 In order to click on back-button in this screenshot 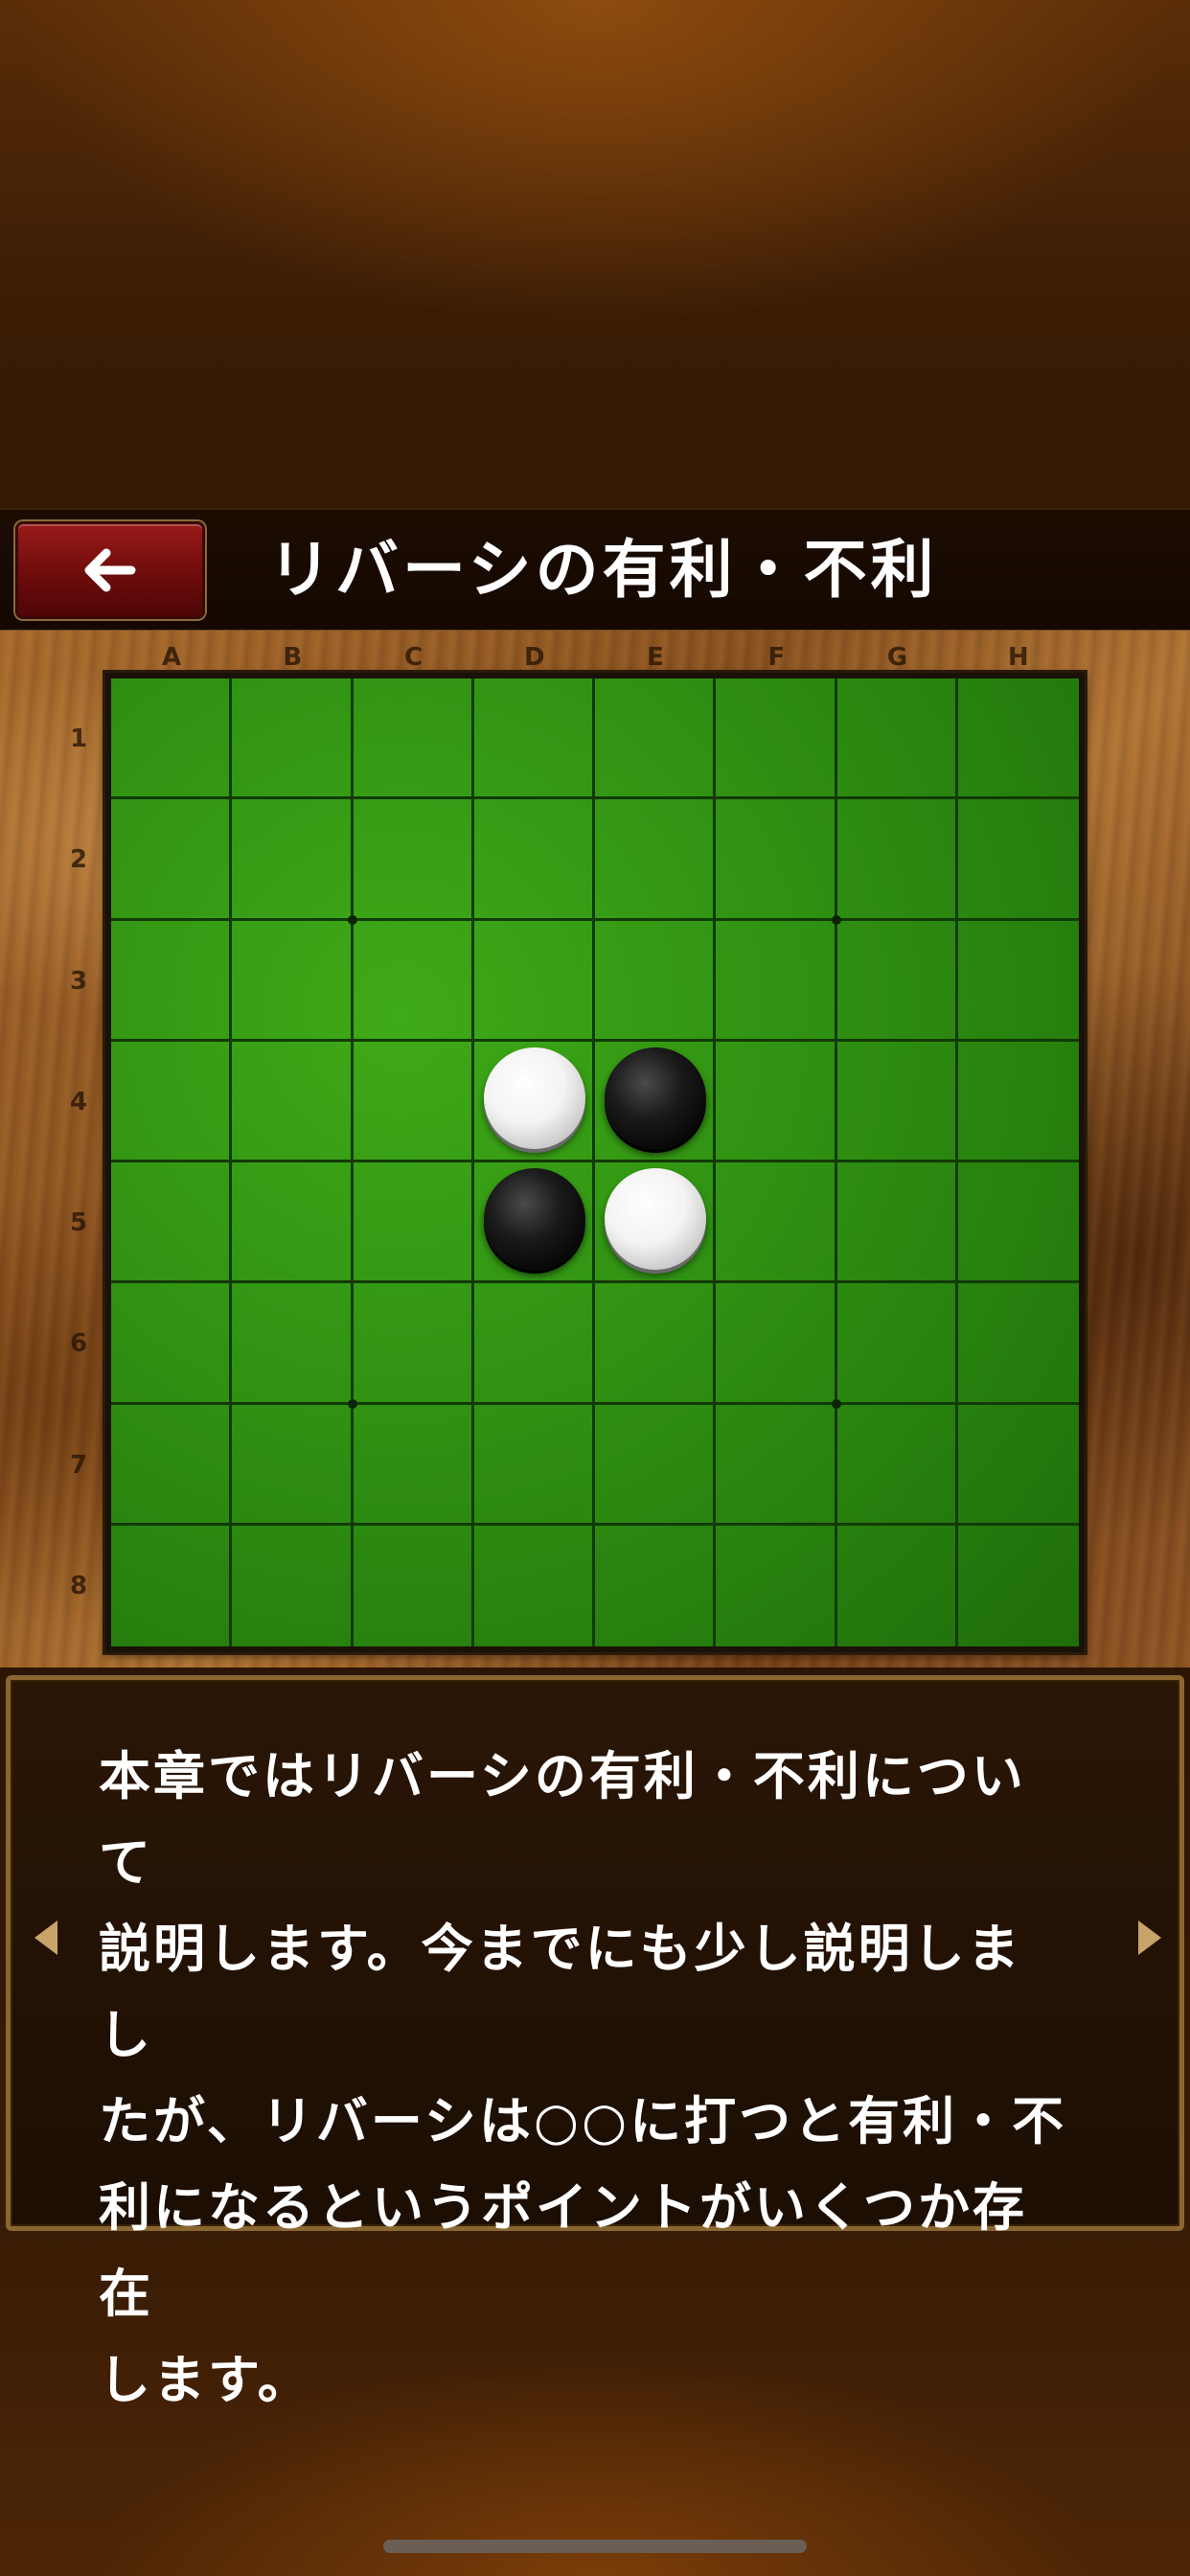, I will do `click(110, 570)`.